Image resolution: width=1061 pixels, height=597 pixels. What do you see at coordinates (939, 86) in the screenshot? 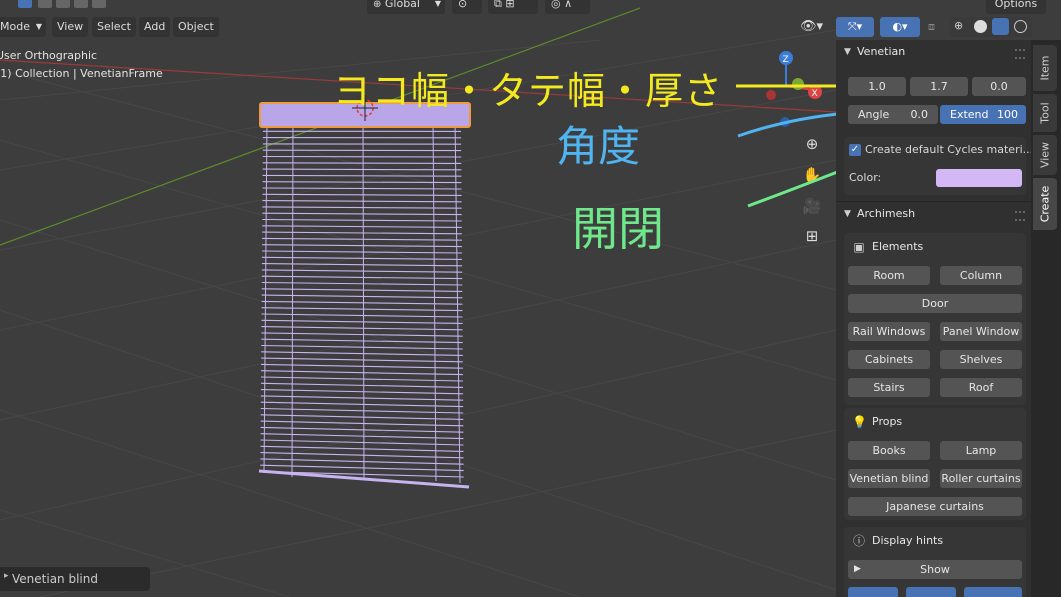
I see `height-field: 1.7` at bounding box center [939, 86].